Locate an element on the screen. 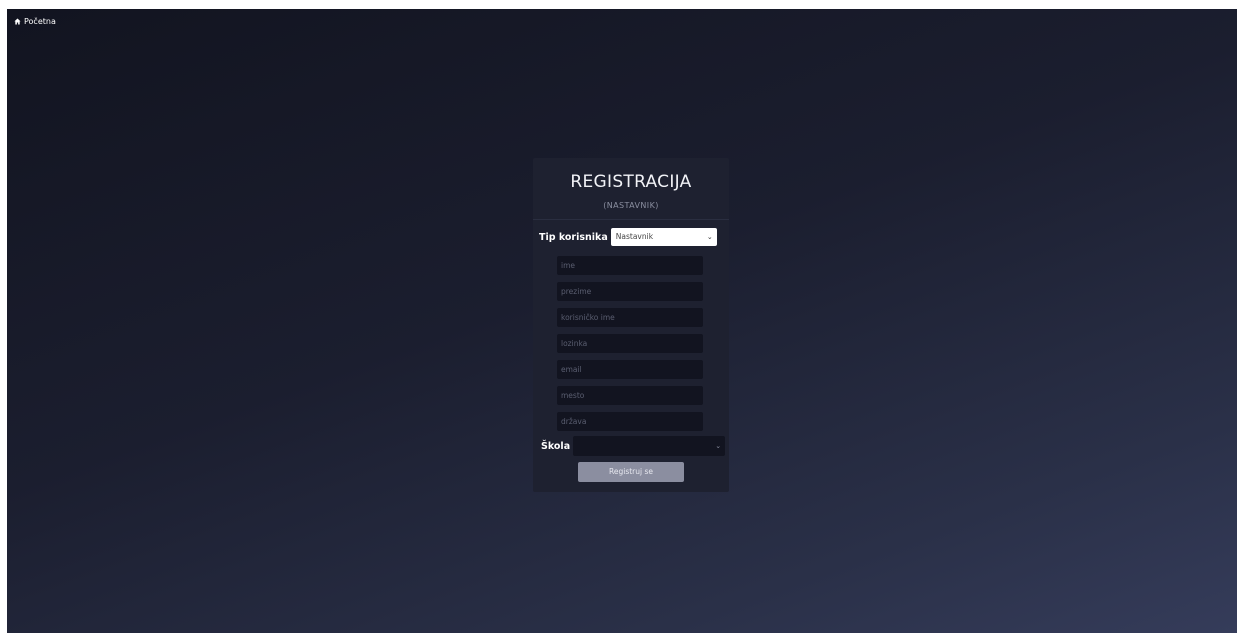  divider is located at coordinates (631, 219).